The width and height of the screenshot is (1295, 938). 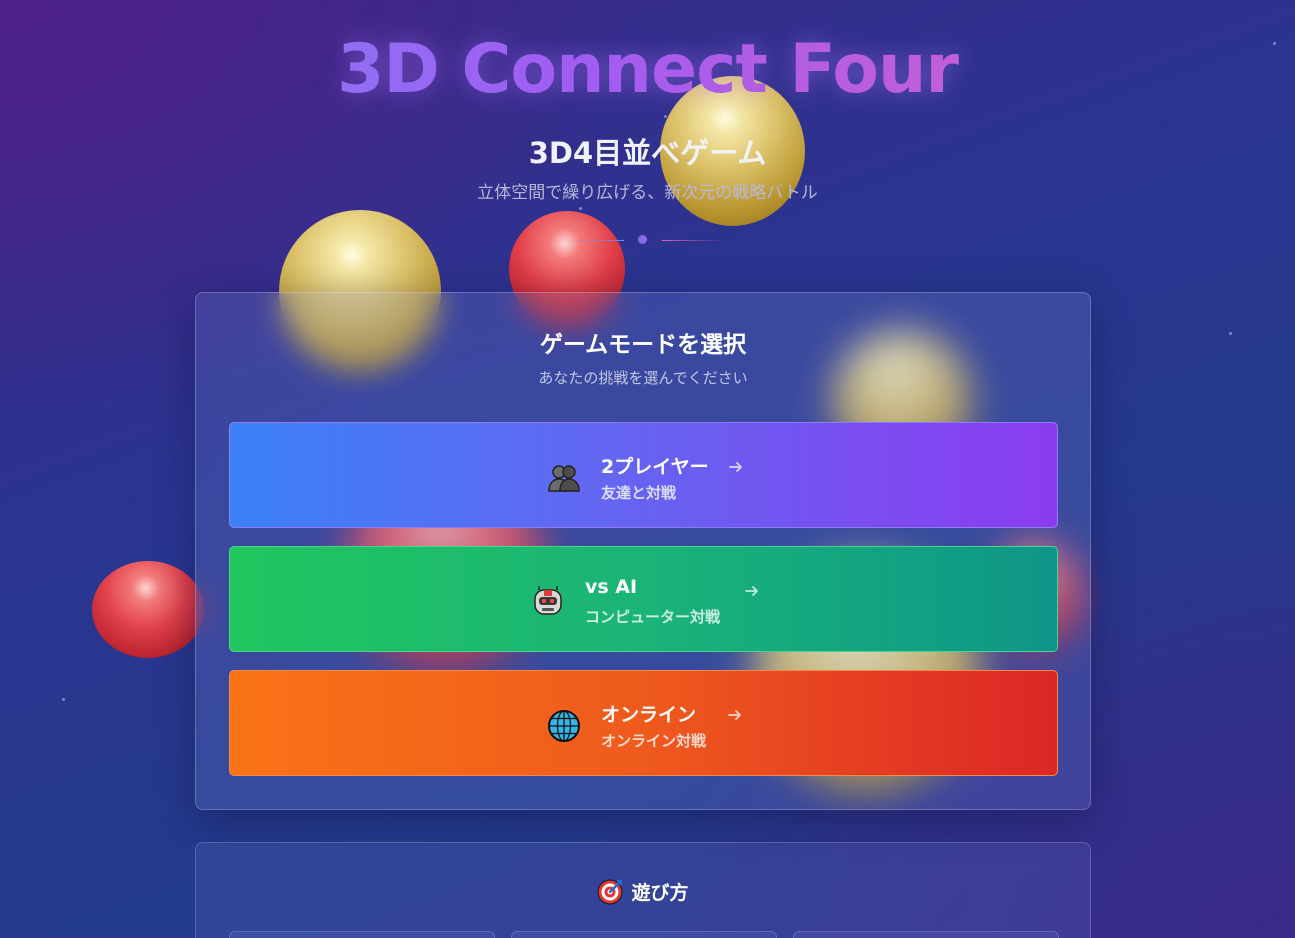 What do you see at coordinates (649, 715) in the screenshot?
I see `mode-label: オンライン` at bounding box center [649, 715].